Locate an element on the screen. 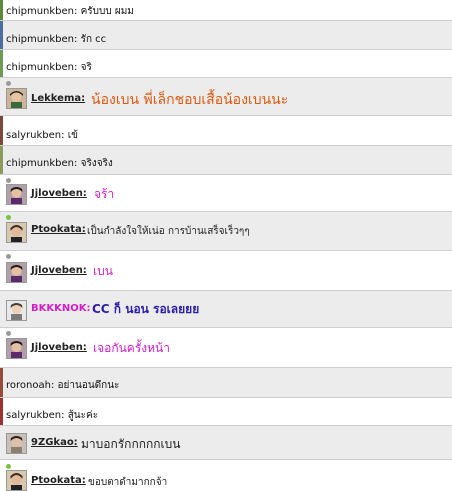 The image size is (452, 491). chat-row: Ptookata: ขอบตาดำมากกจ้า is located at coordinates (226, 475).